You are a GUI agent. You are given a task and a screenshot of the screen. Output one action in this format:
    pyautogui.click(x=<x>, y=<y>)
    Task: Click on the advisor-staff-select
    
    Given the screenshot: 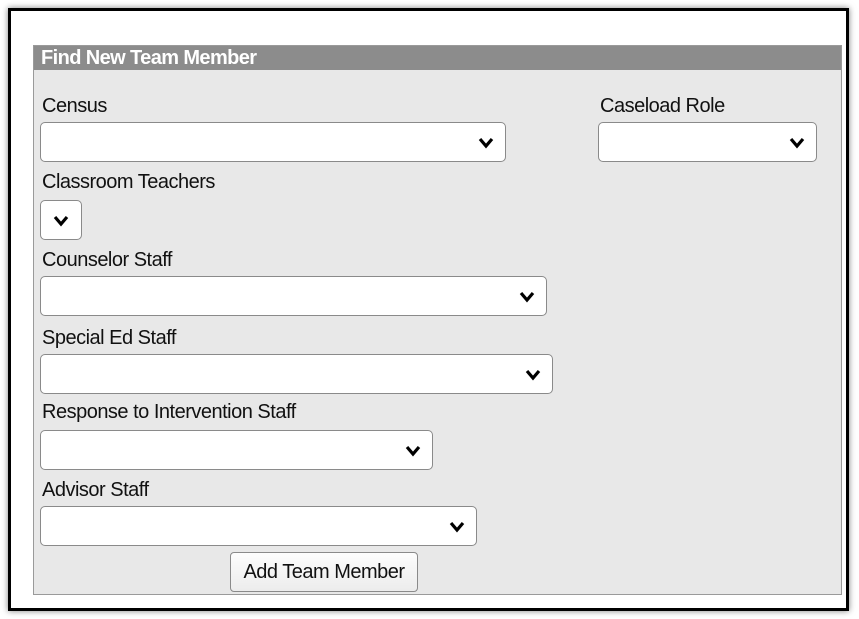 What is the action you would take?
    pyautogui.click(x=258, y=526)
    